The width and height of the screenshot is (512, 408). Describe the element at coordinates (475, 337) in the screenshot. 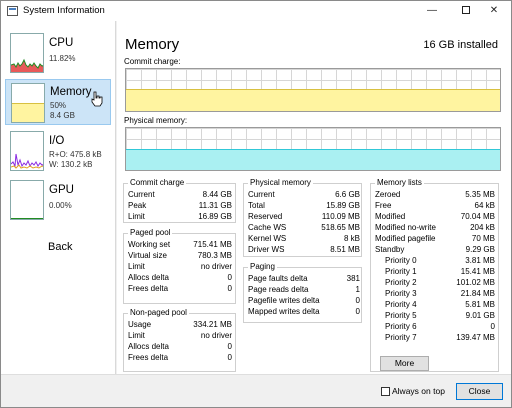

I see `row-value: 139.47 MB` at that location.